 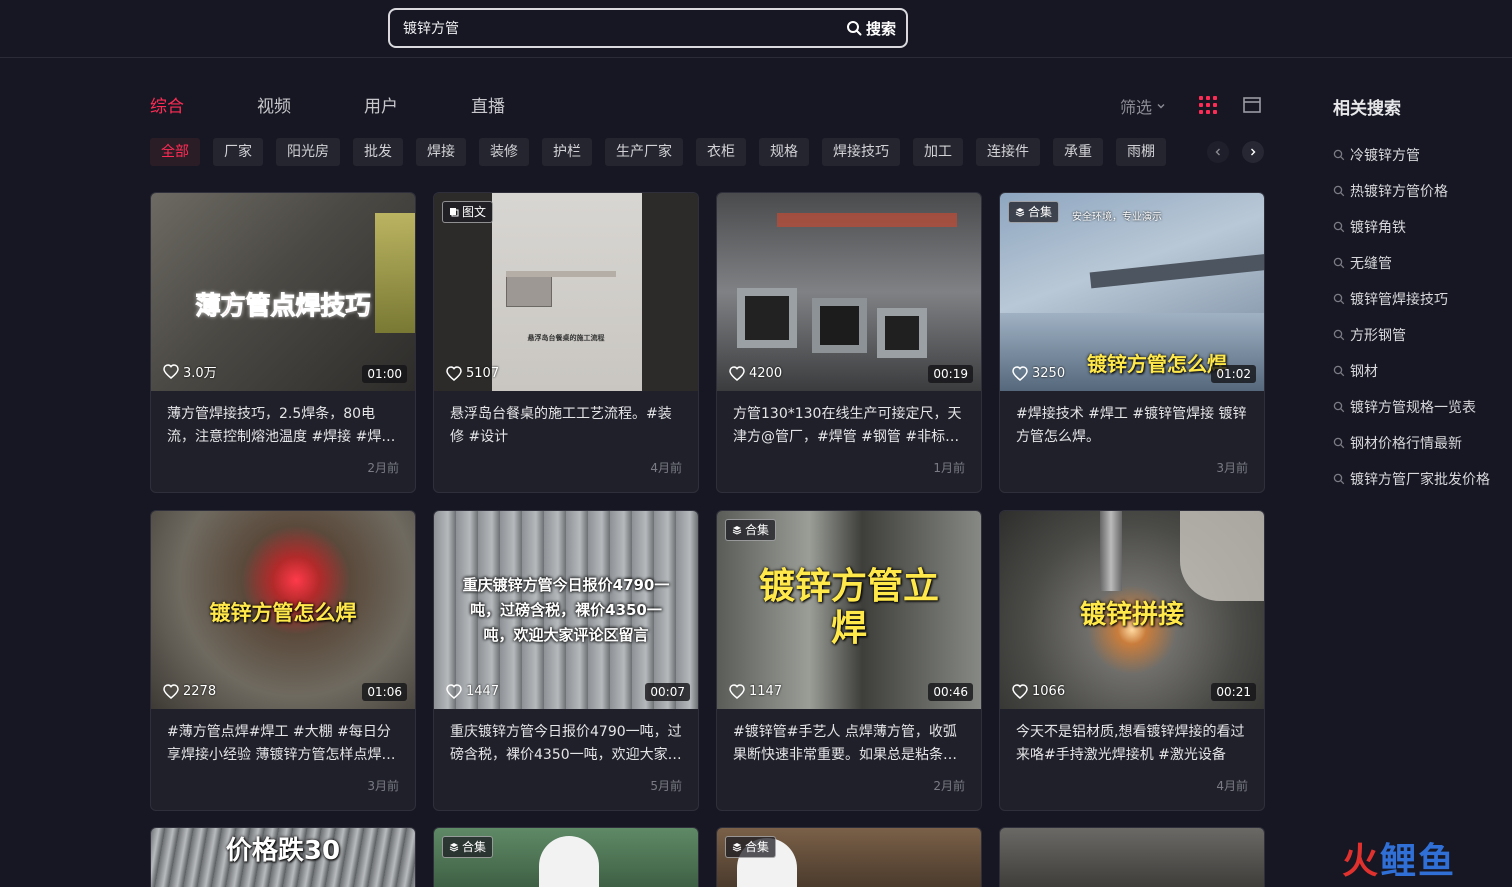 I want to click on chevron-down-icon, so click(x=1161, y=106).